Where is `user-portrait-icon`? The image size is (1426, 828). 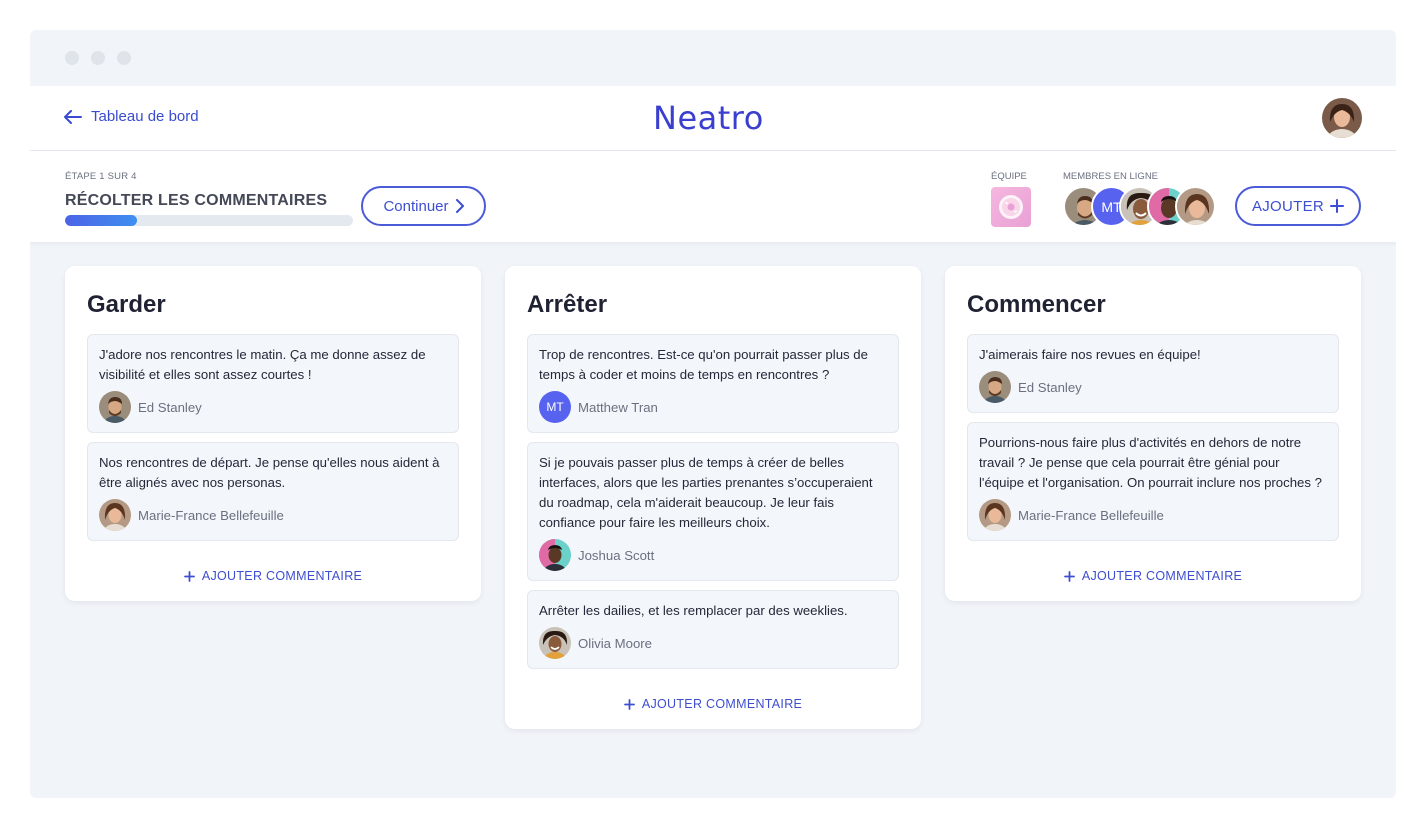 user-portrait-icon is located at coordinates (1342, 118).